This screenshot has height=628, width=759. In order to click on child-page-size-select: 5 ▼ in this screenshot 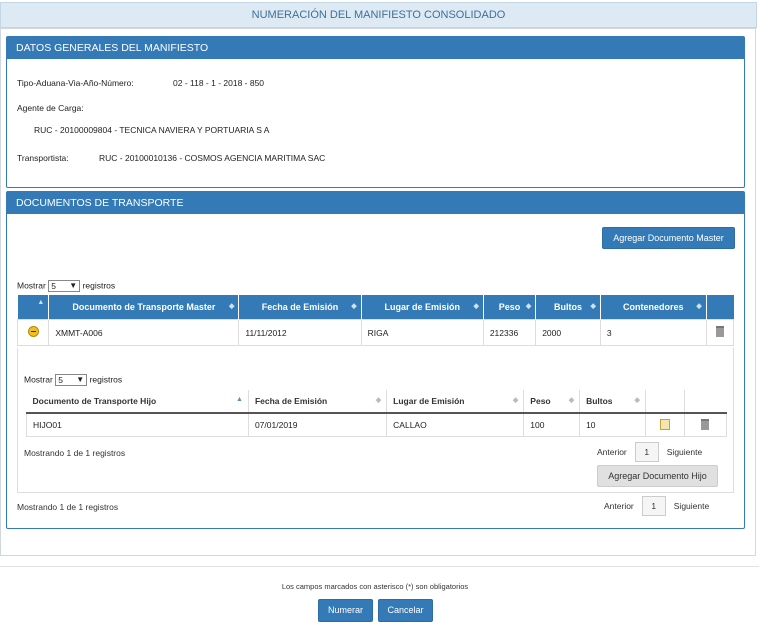, I will do `click(71, 380)`.